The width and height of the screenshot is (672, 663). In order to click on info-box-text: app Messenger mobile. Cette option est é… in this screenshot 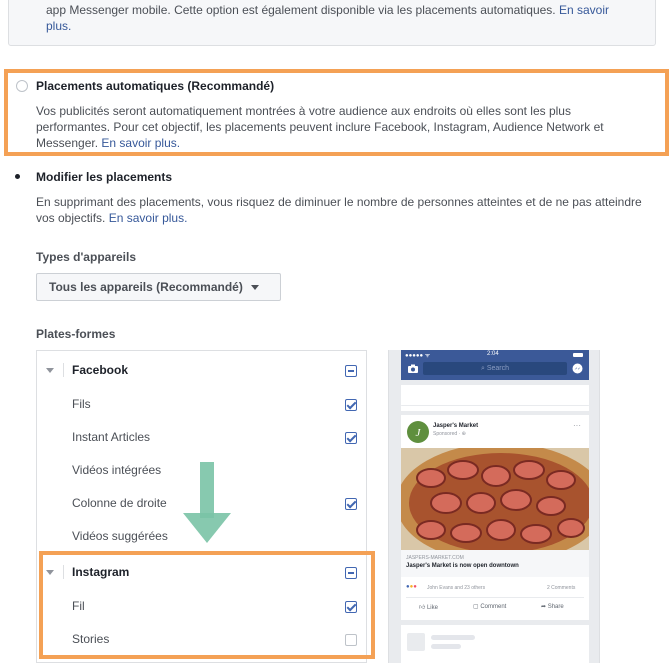, I will do `click(341, 18)`.